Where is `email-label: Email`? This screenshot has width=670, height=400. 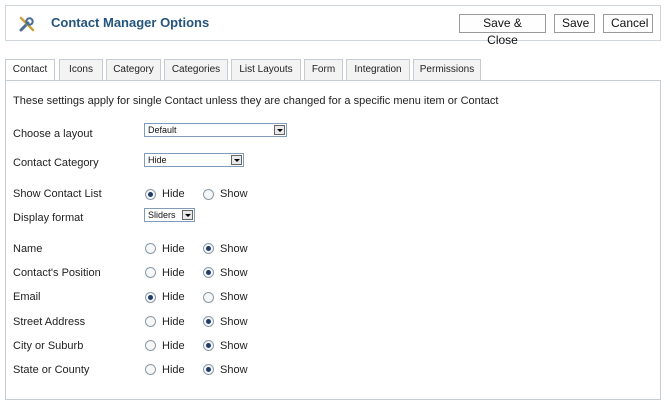
email-label: Email is located at coordinates (27, 297).